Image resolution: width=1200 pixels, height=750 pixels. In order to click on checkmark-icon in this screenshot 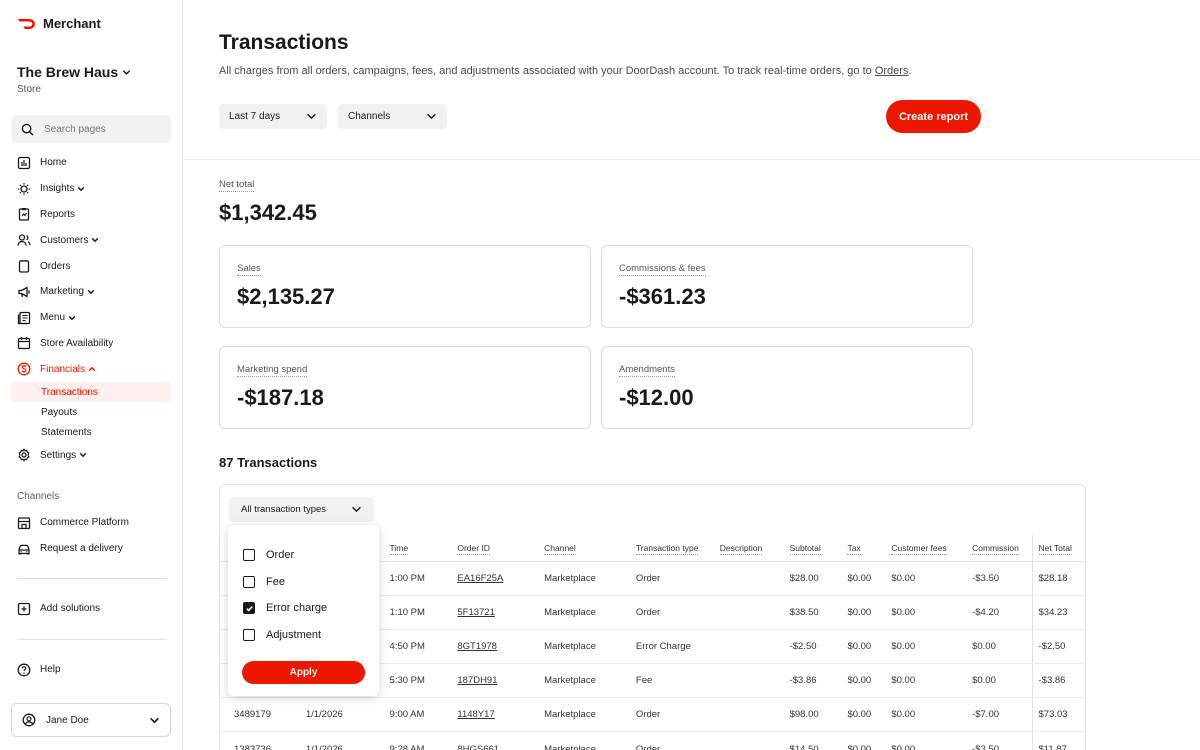, I will do `click(249, 608)`.